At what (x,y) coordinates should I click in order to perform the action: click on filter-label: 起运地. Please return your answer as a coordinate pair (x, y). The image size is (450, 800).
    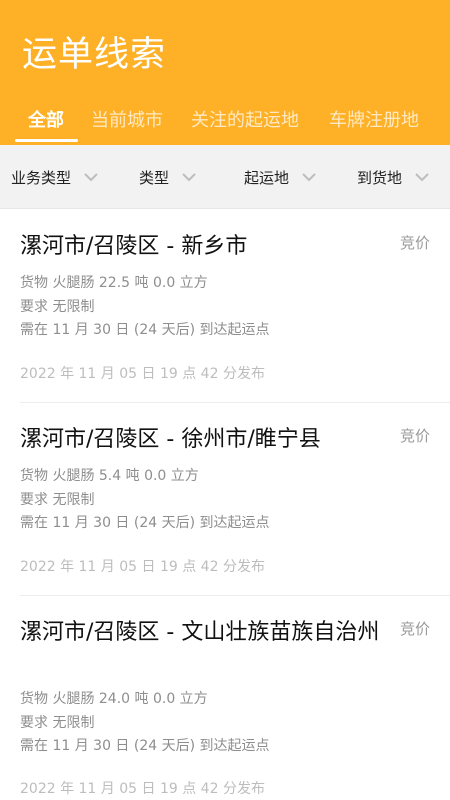
    Looking at the image, I should click on (267, 177).